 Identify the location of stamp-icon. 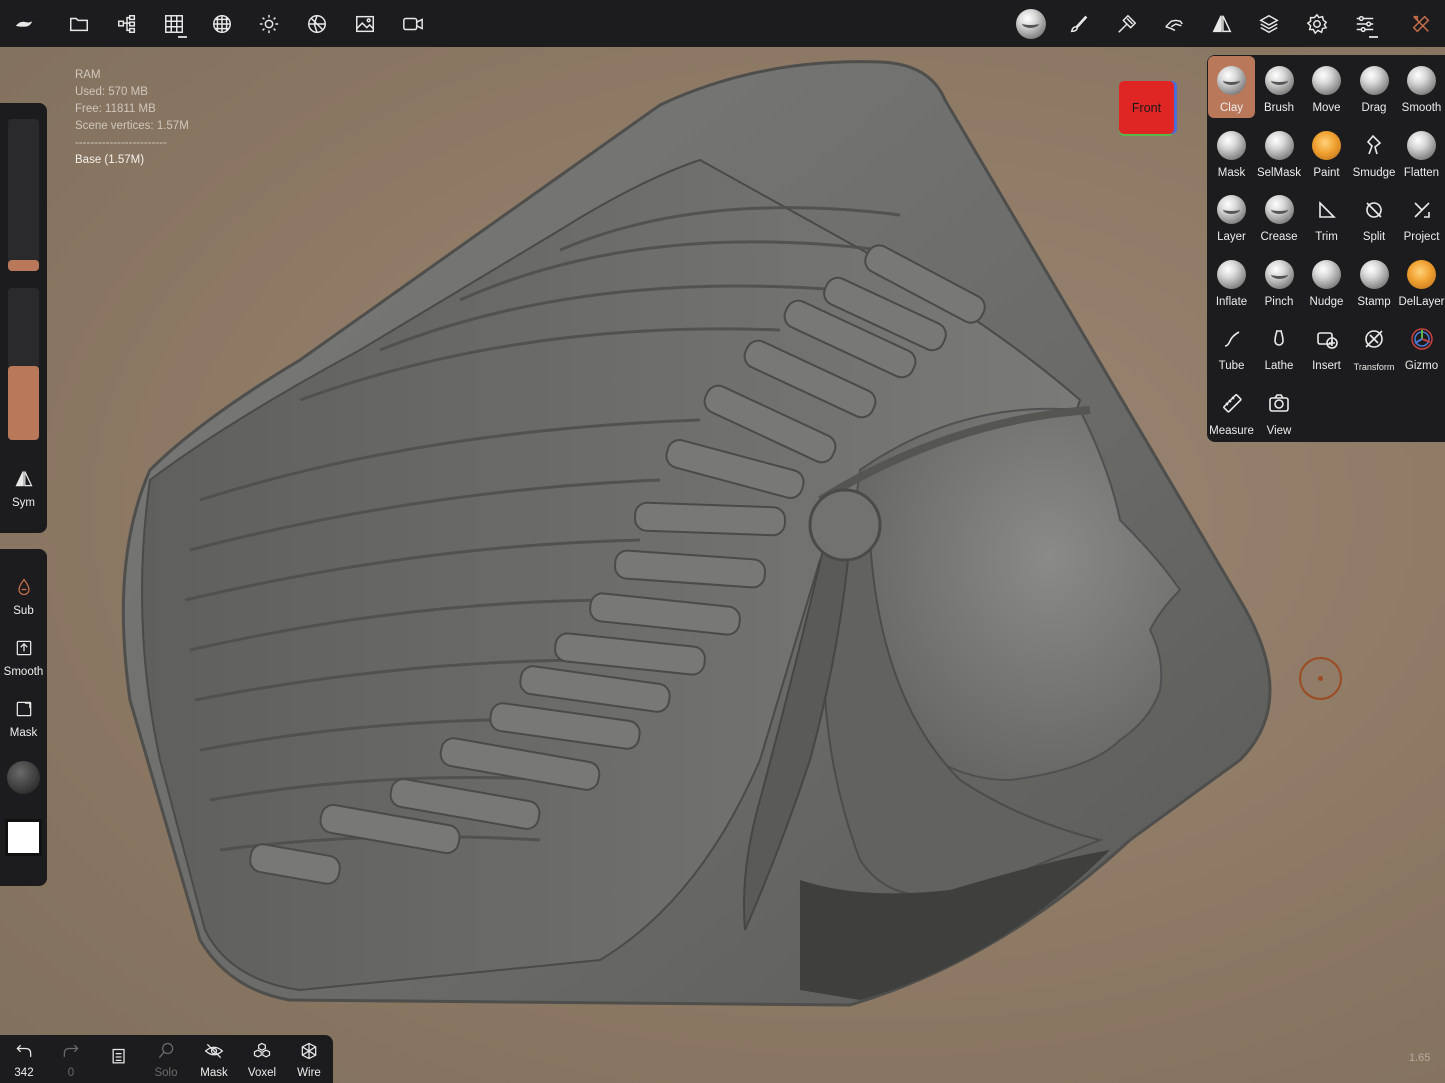
(1374, 274).